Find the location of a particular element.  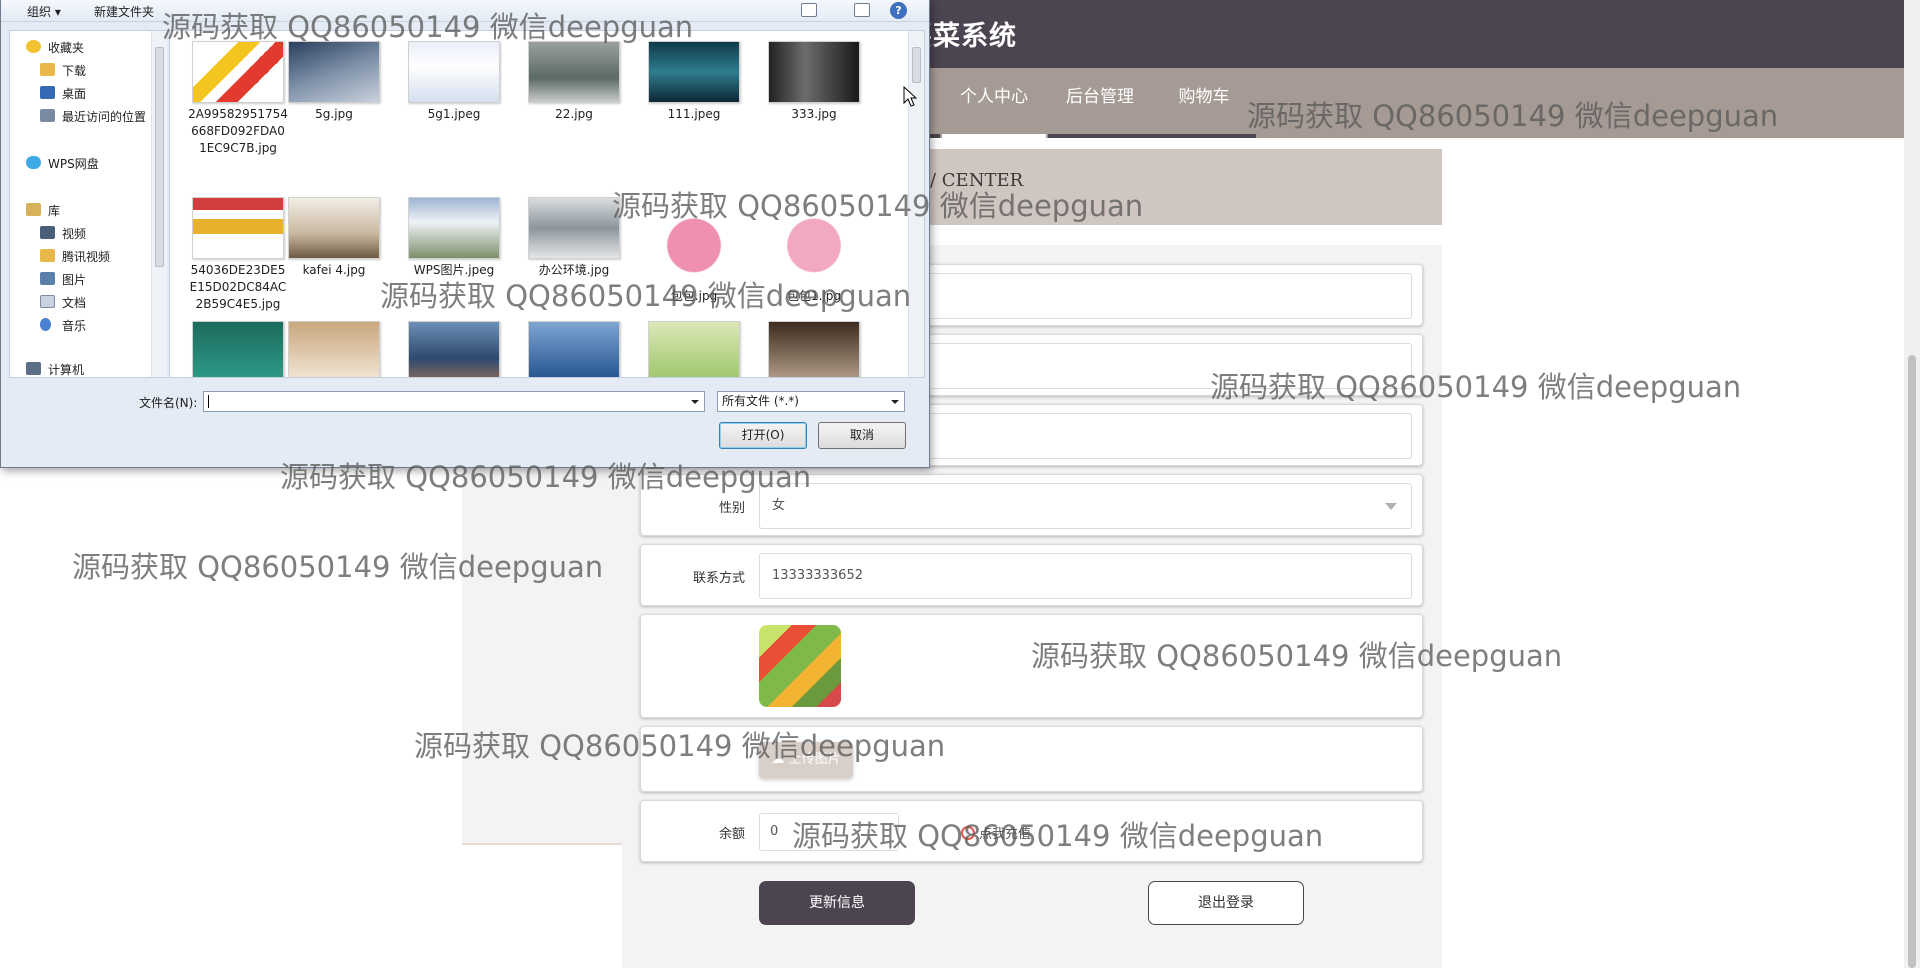

desktop-icon is located at coordinates (47, 92).